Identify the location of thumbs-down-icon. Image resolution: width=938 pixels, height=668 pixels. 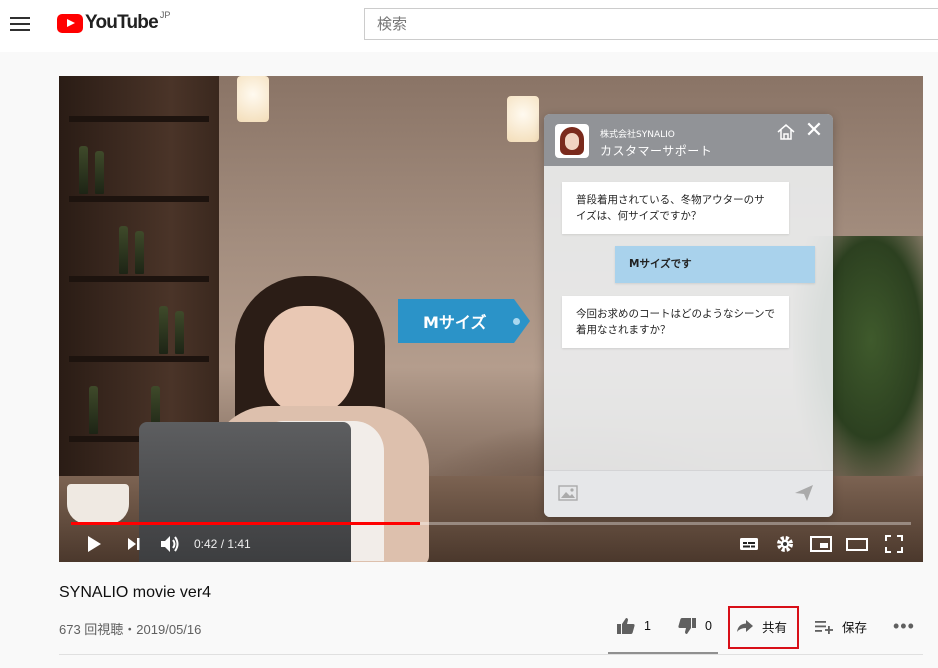
(687, 626).